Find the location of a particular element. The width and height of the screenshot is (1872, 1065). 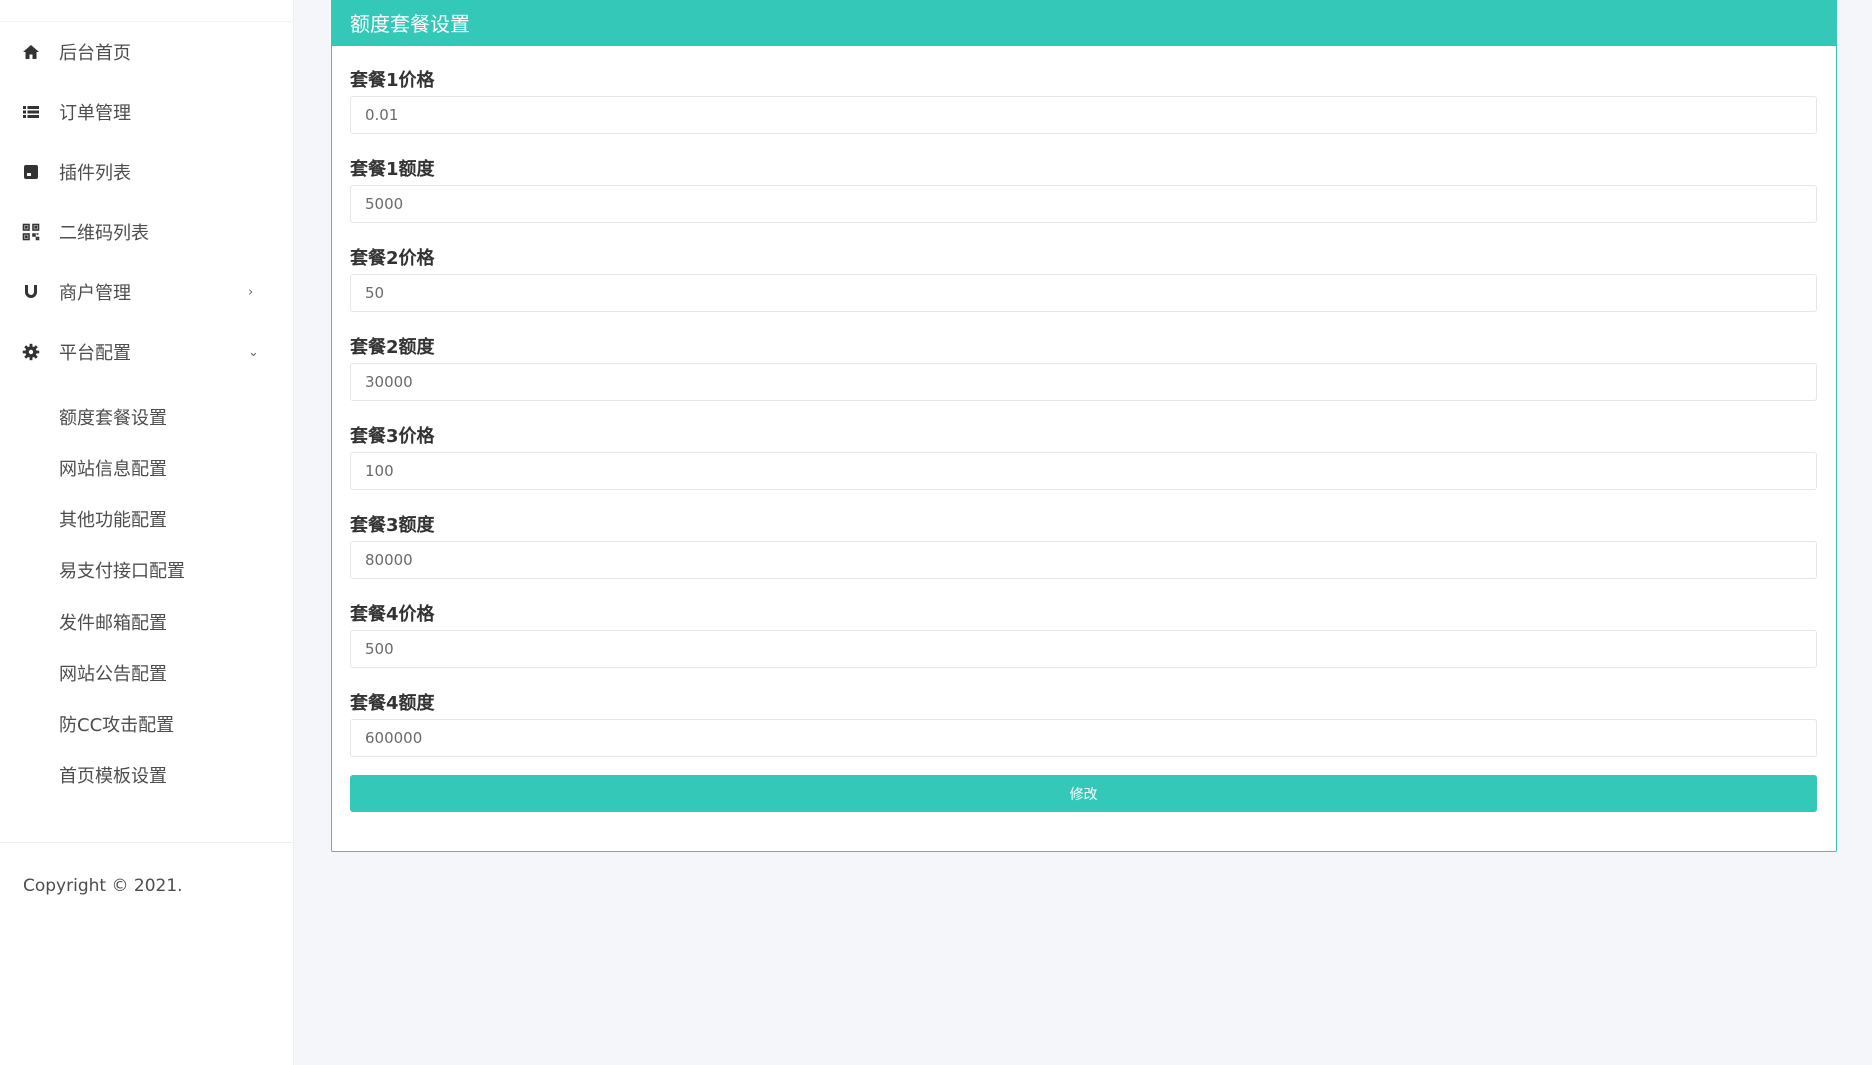

submenu-item-site-notice: 网站公告配置 is located at coordinates (147, 673).